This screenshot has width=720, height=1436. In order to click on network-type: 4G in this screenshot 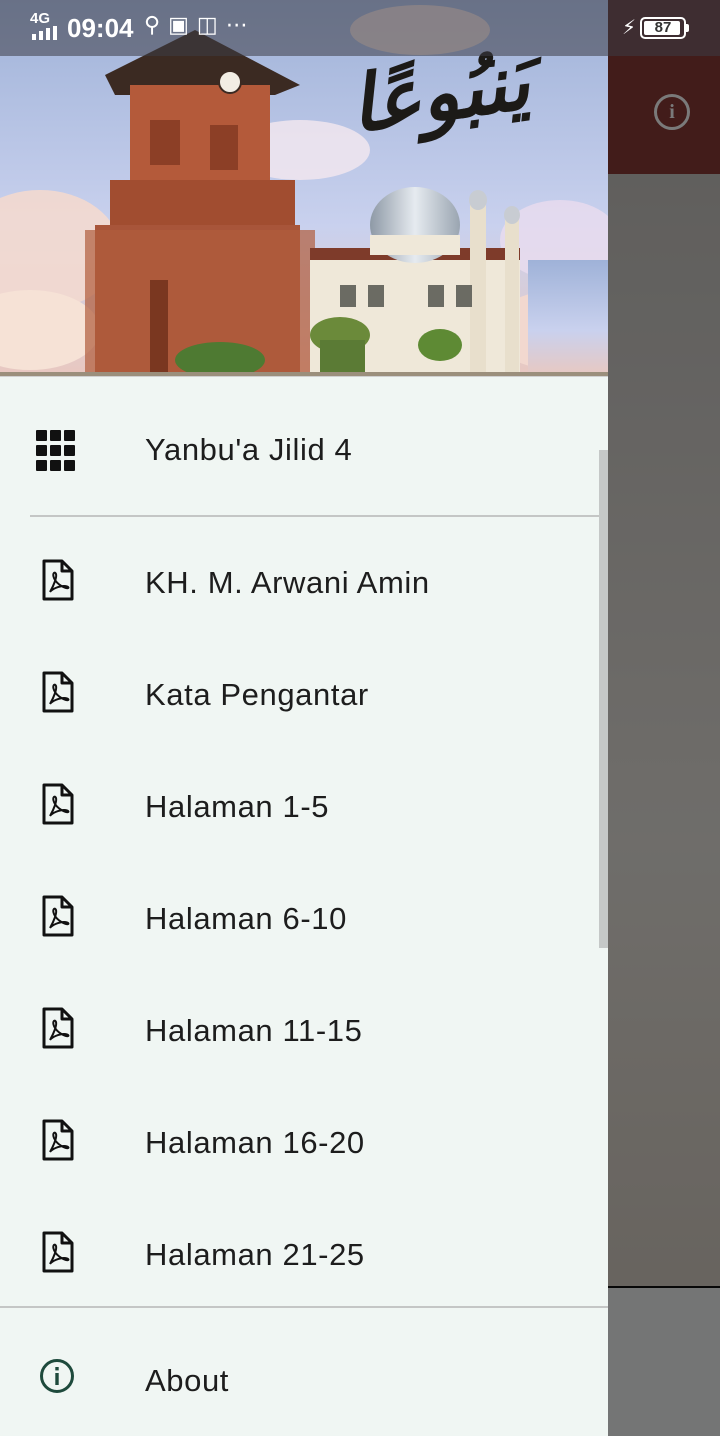, I will do `click(40, 18)`.